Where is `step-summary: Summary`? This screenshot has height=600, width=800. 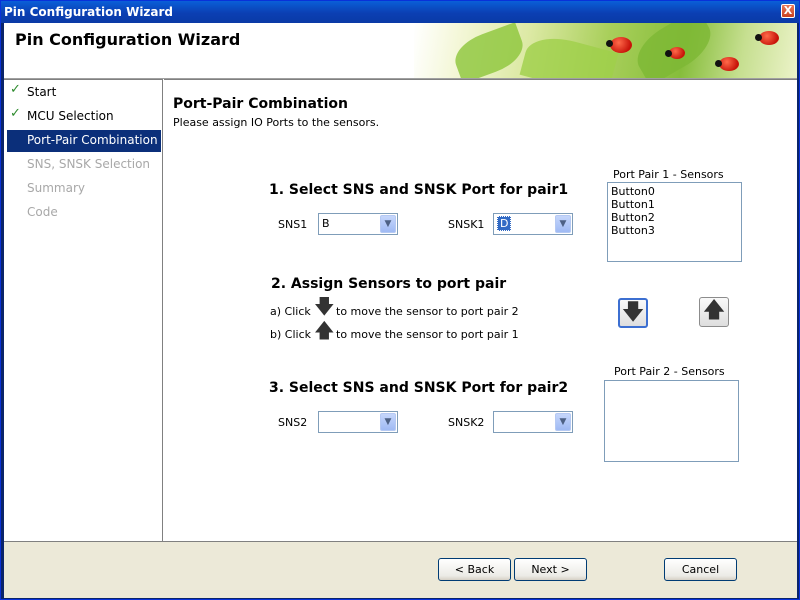
step-summary: Summary is located at coordinates (84, 189).